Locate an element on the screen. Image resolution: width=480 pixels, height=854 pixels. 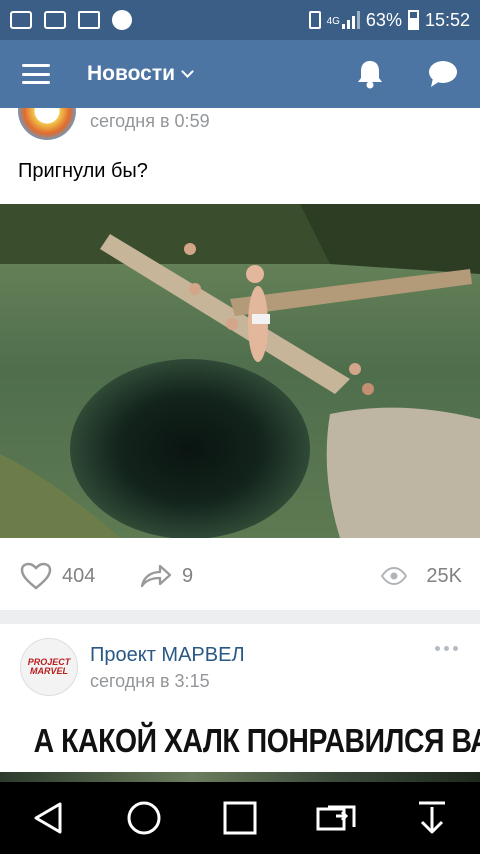
notification-pulldown-button is located at coordinates (432, 818).